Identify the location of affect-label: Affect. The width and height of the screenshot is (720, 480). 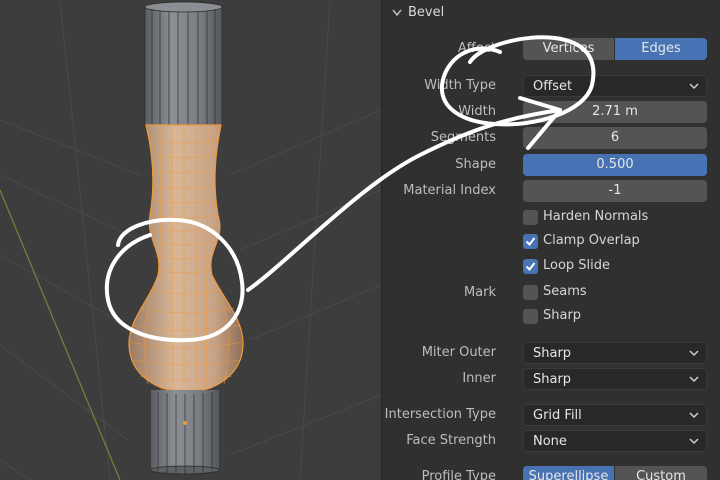
(476, 48).